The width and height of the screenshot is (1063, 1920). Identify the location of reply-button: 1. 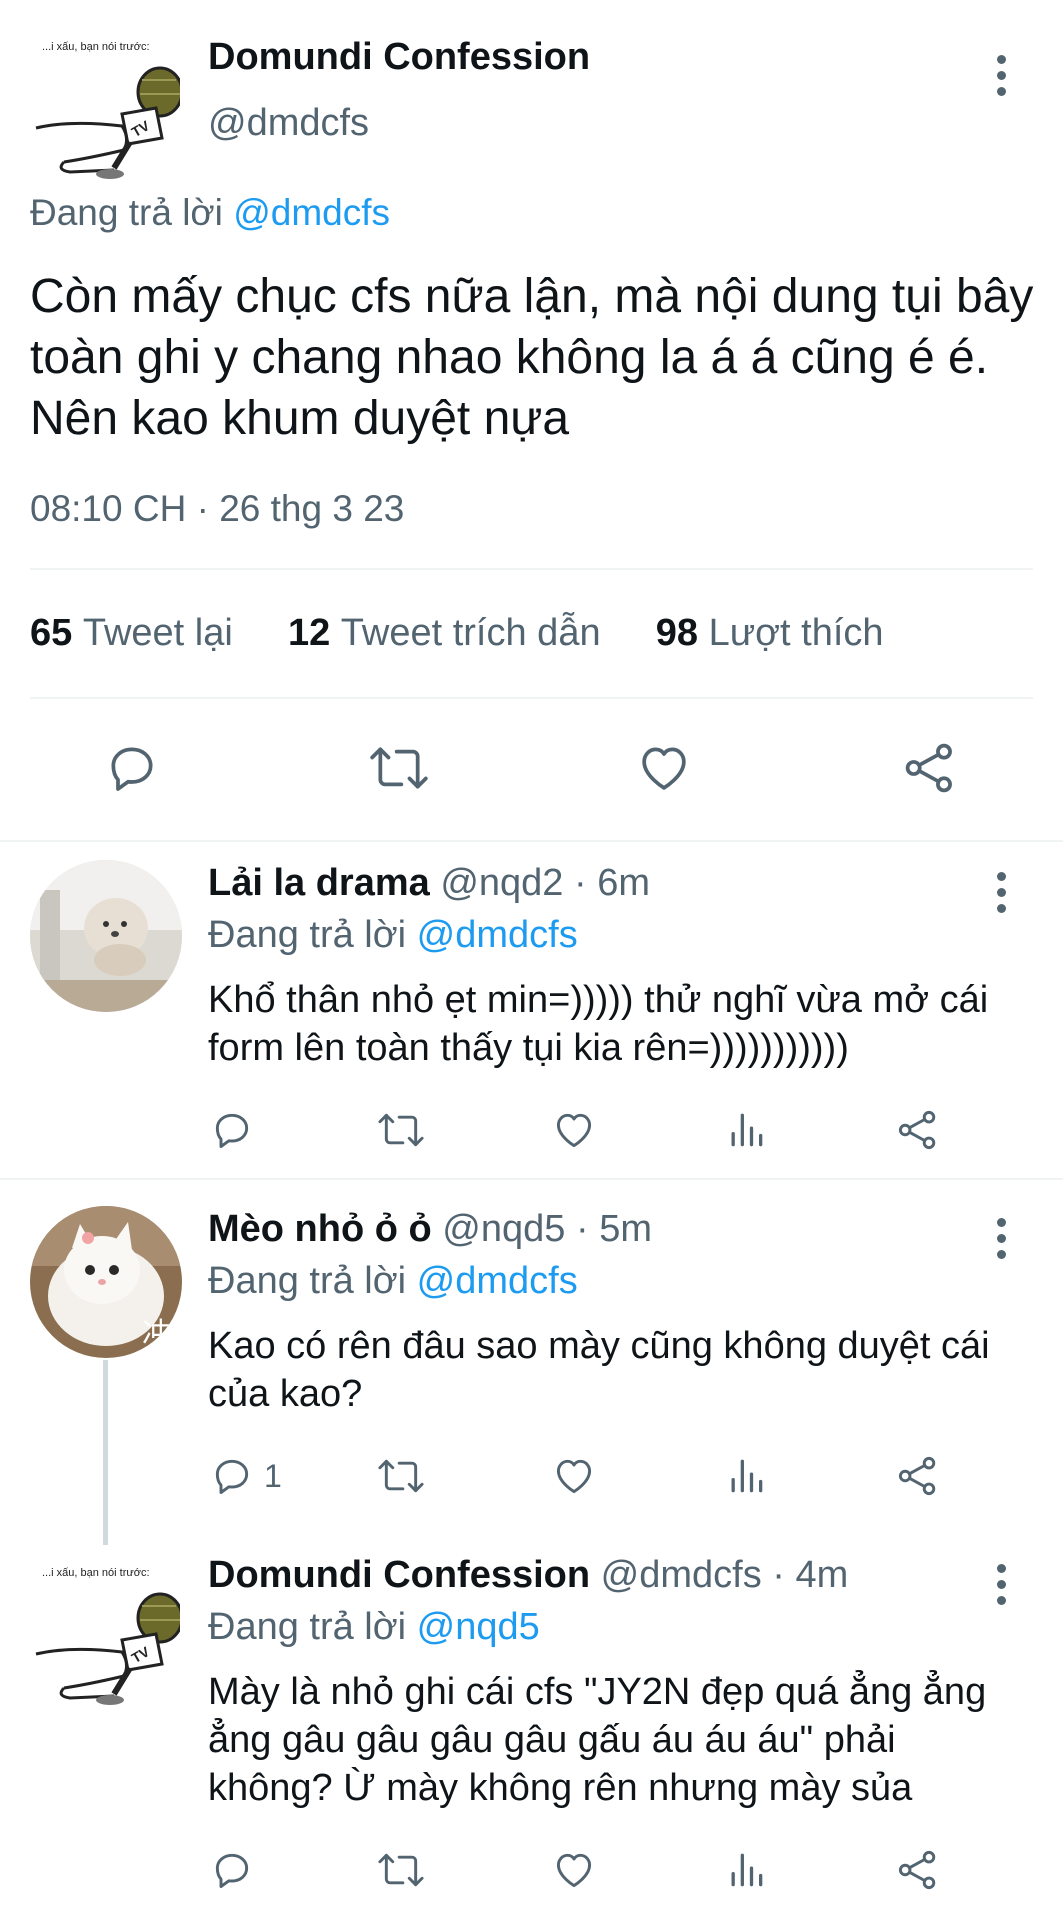
(246, 1476).